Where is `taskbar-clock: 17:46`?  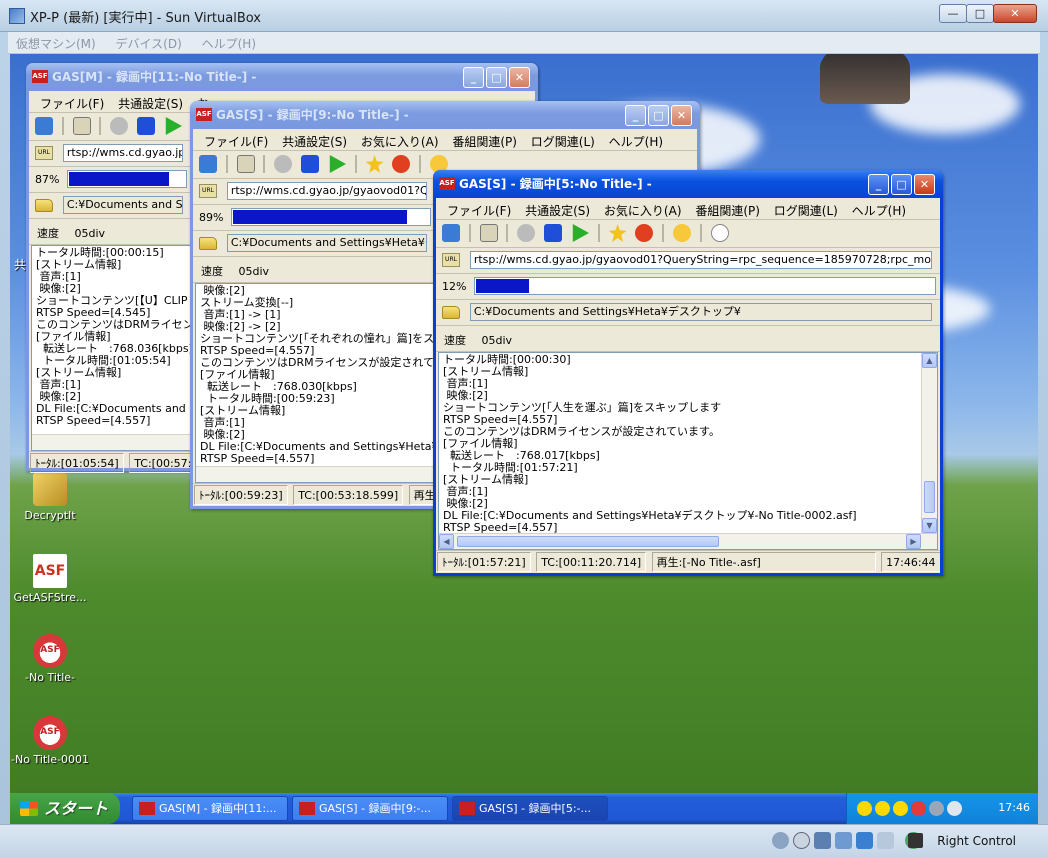 taskbar-clock: 17:46 is located at coordinates (1014, 807).